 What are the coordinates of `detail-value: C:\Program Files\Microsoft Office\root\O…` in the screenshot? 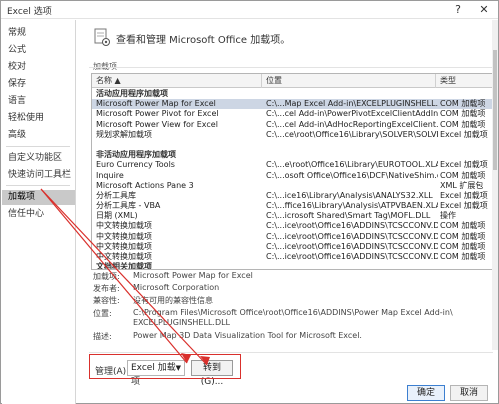 It's located at (293, 312).